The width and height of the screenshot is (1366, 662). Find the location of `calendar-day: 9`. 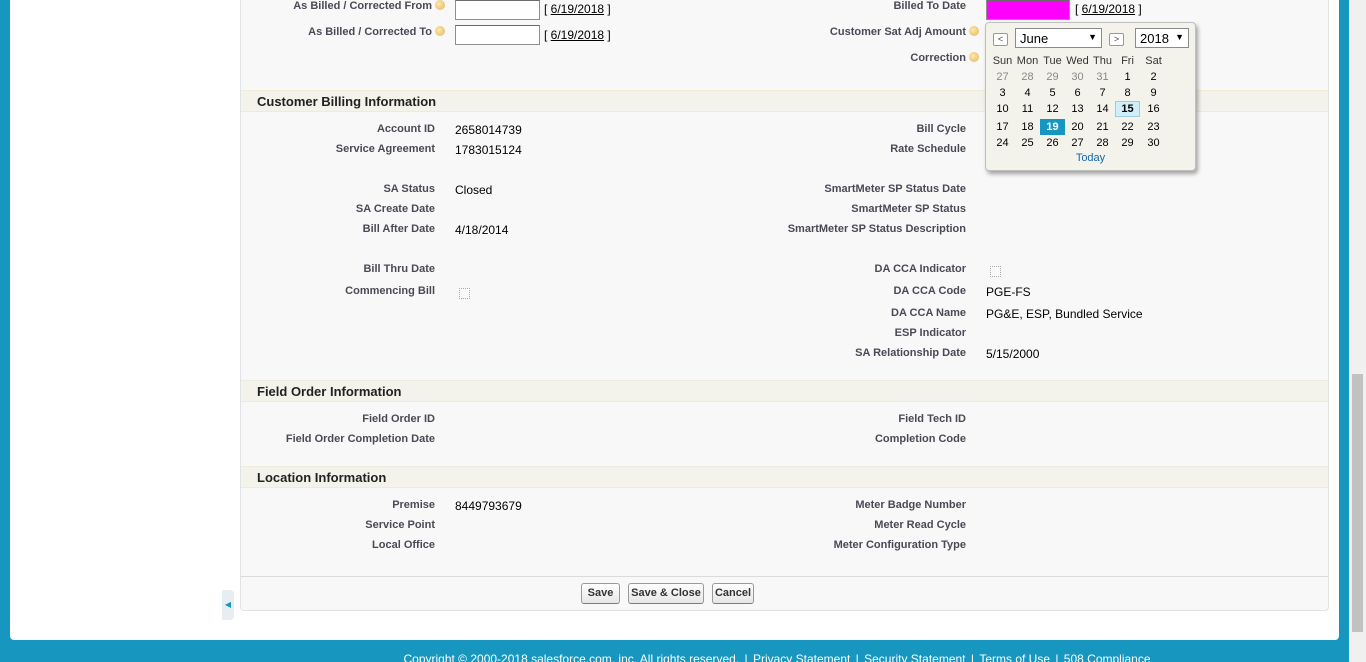

calendar-day: 9 is located at coordinates (1153, 93).